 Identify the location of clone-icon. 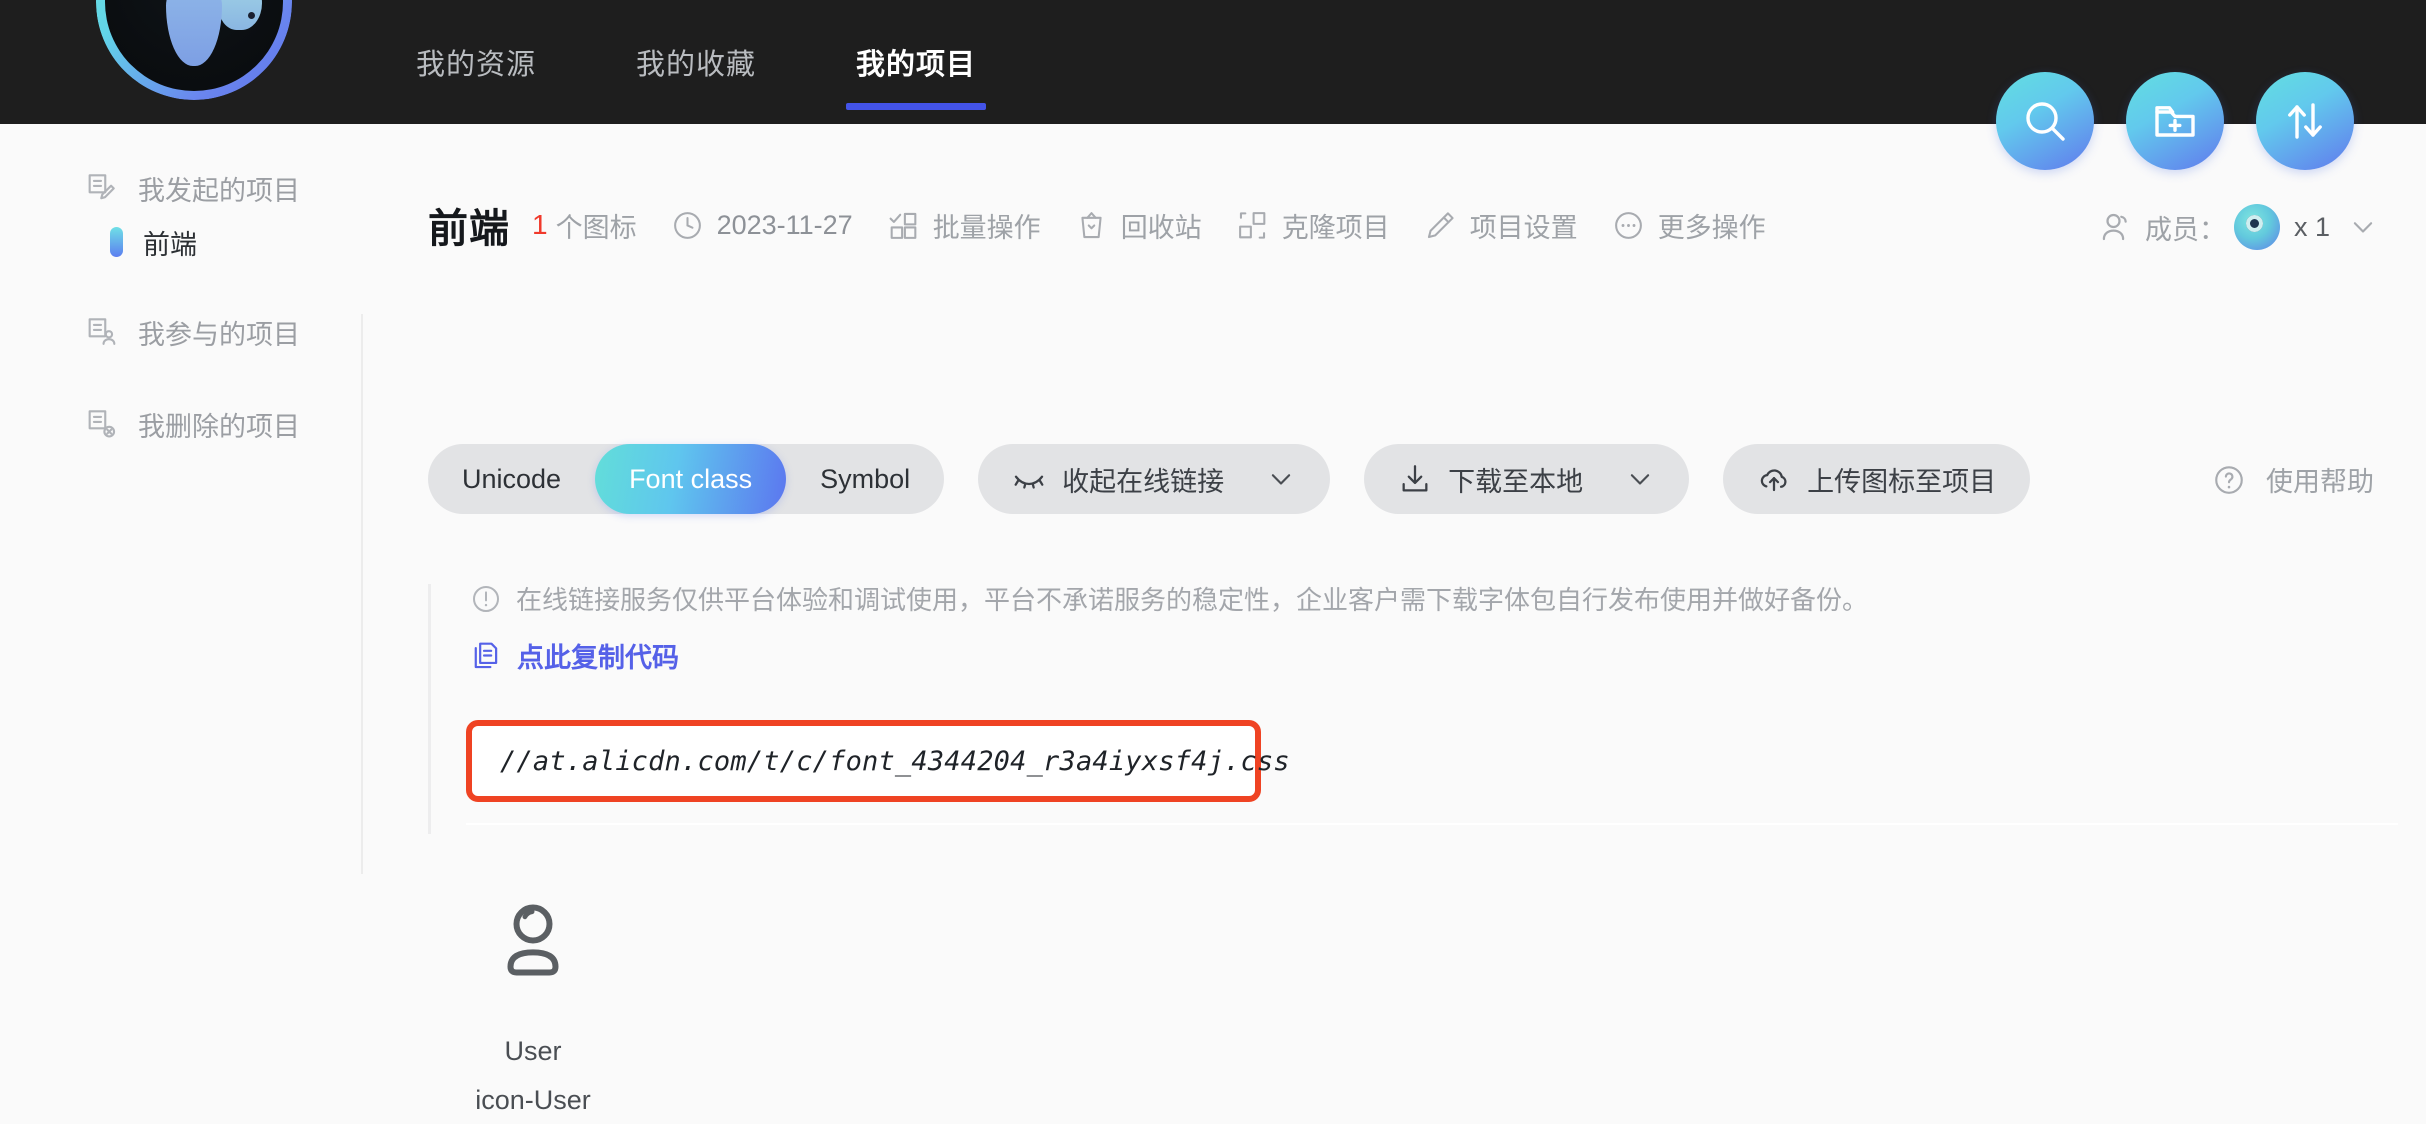
(1252, 225).